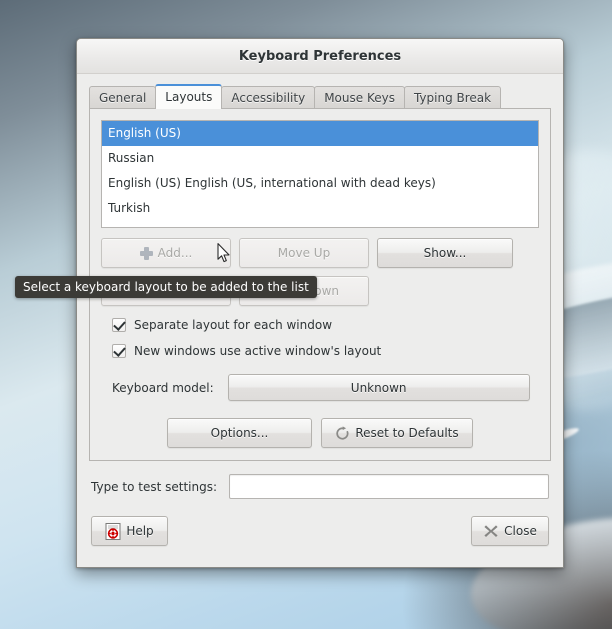  I want to click on list-item: Turkish, so click(320, 208).